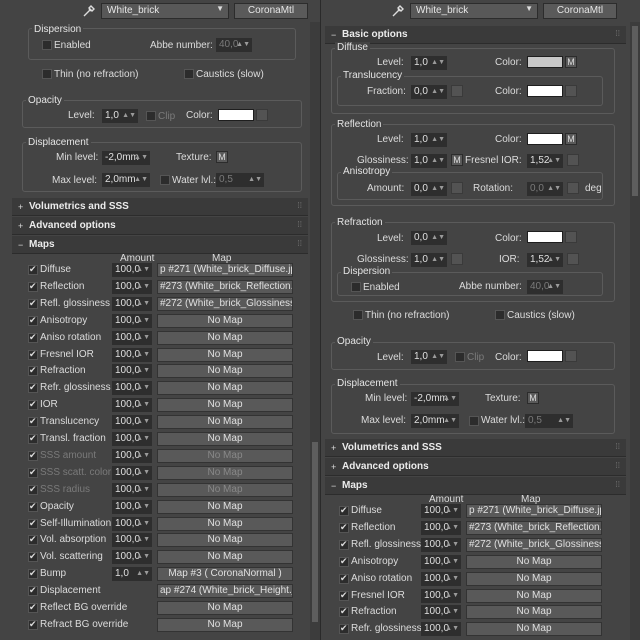 The image size is (640, 640). Describe the element at coordinates (457, 160) in the screenshot. I see `reflection-glossiness-map-button: M` at that location.